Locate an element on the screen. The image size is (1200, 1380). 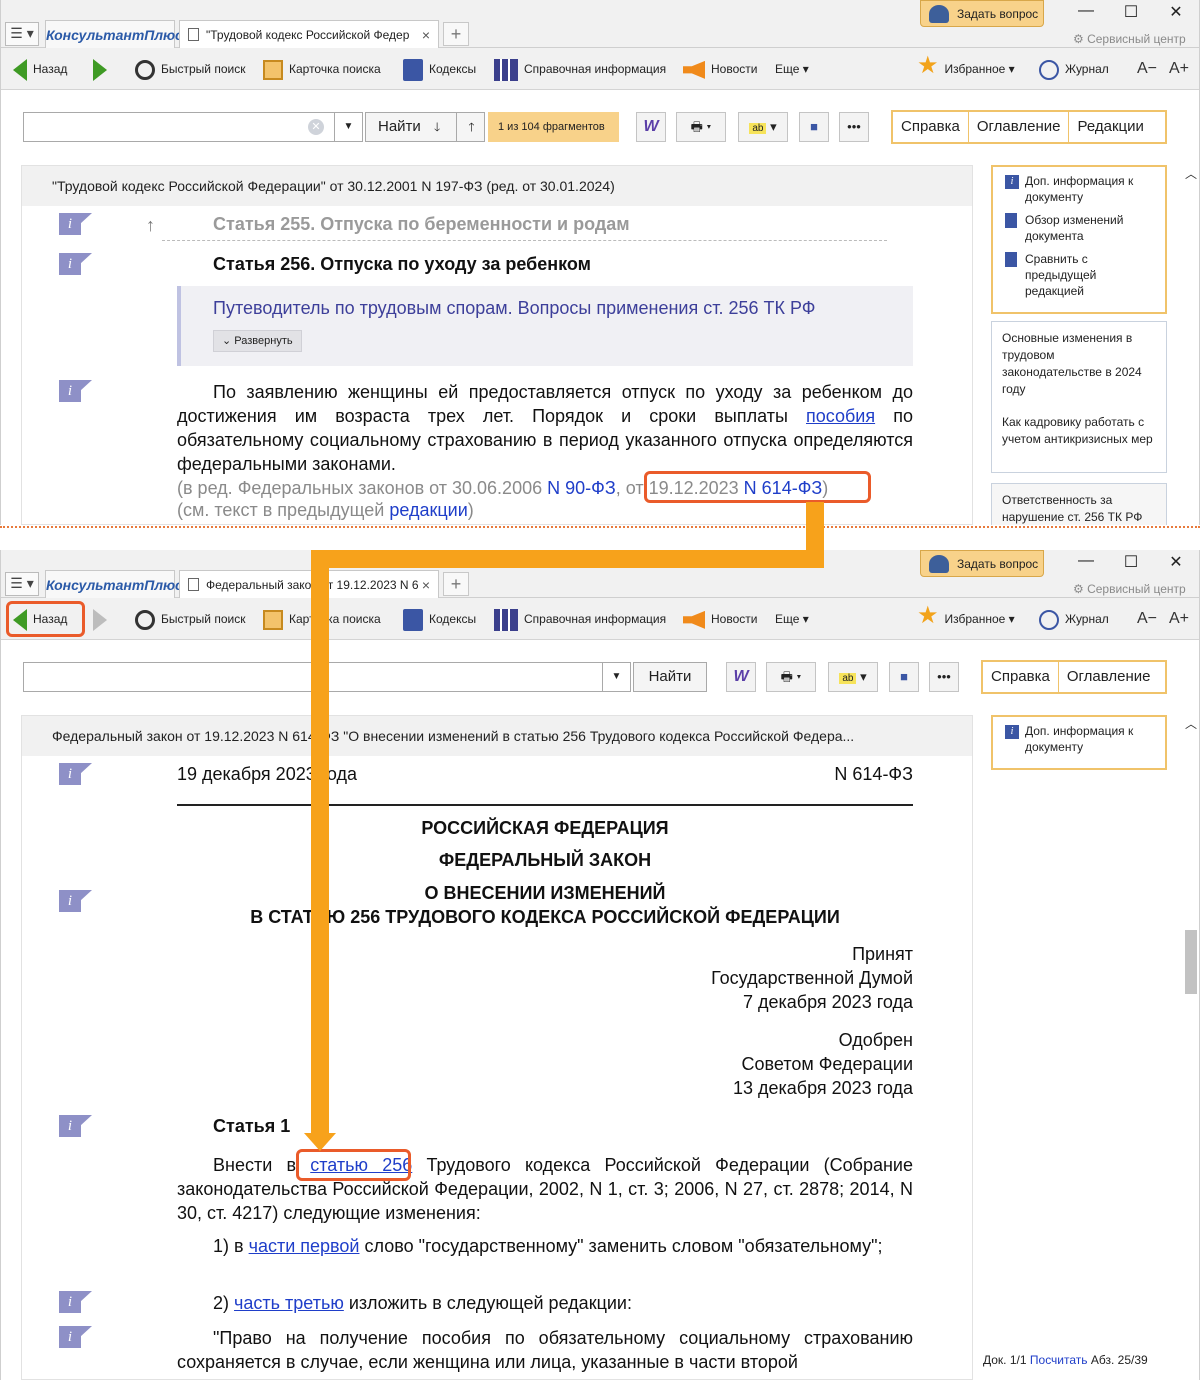
prev-fragment-button: 🡑 is located at coordinates (471, 127).